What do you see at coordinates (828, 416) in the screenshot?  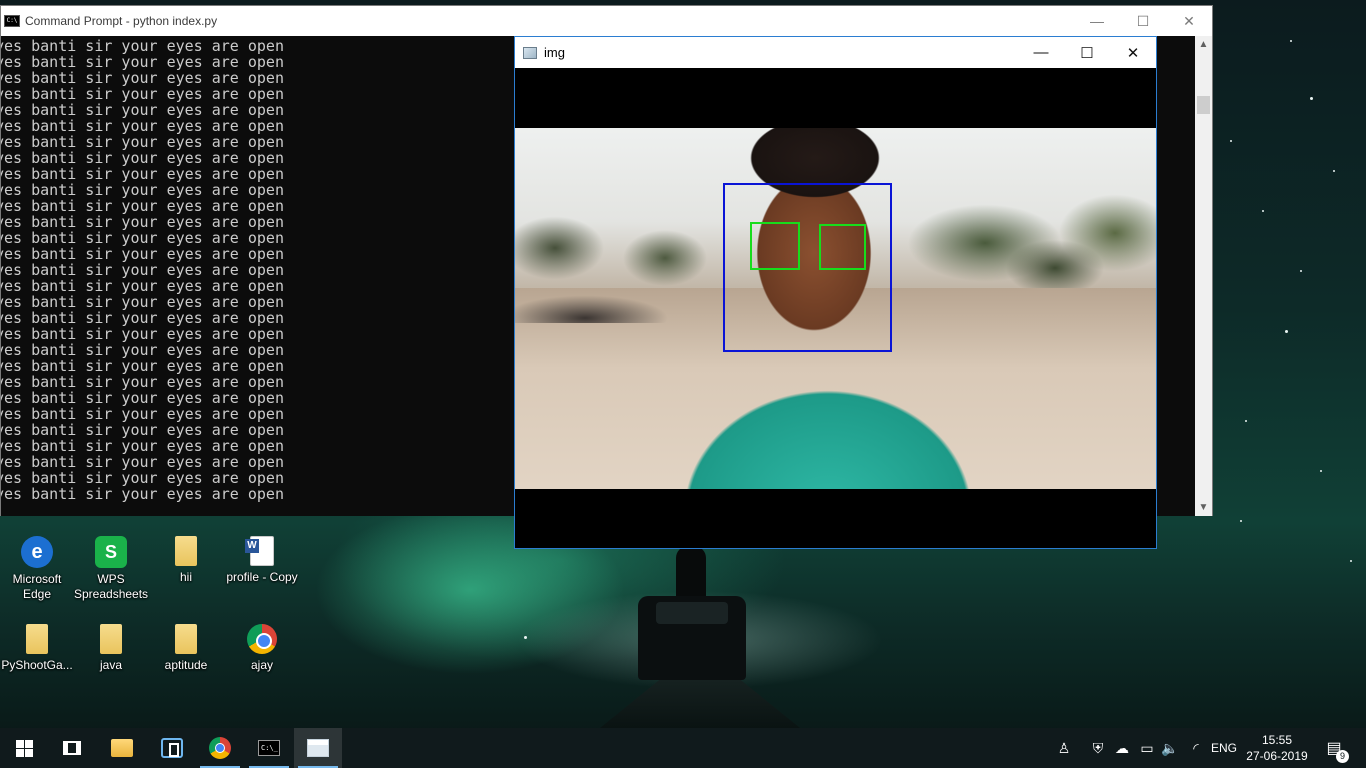 I see `person-shirt` at bounding box center [828, 416].